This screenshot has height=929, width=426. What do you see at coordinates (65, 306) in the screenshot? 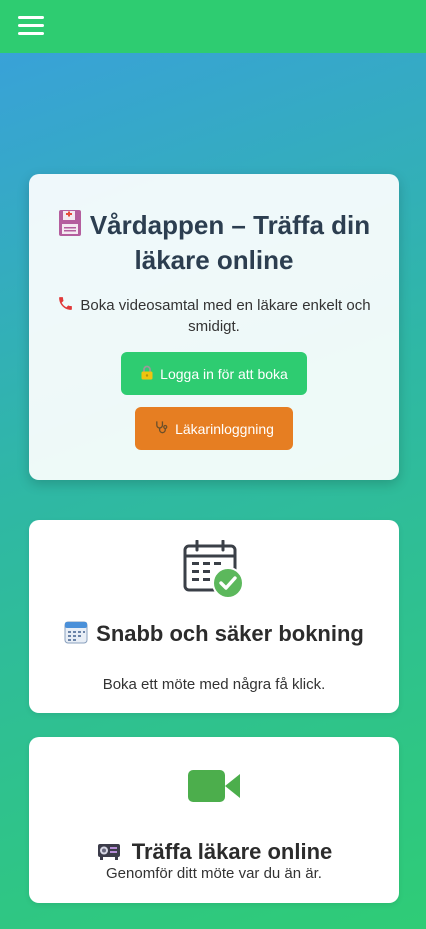
I see `telephone-icon` at bounding box center [65, 306].